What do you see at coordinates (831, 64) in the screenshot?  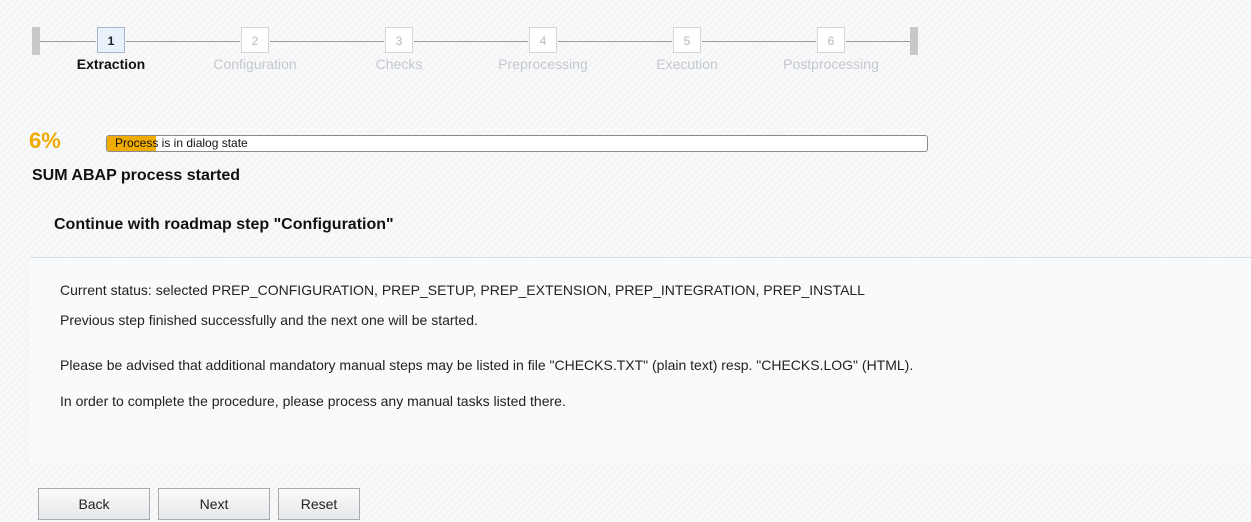 I see `roadmap-step-label: Postprocessing` at bounding box center [831, 64].